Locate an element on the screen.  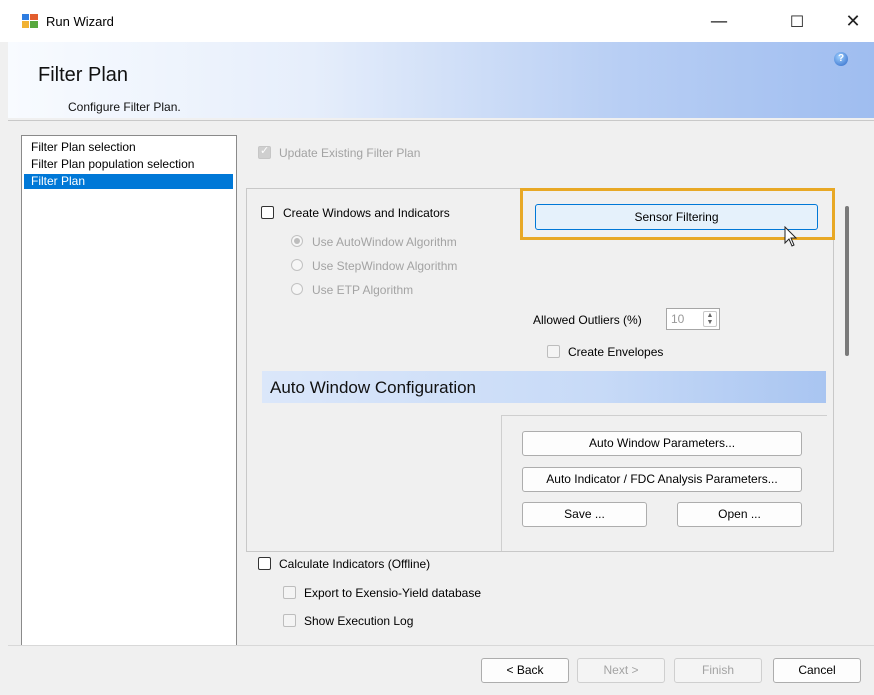
finish-button: Finish is located at coordinates (718, 670).